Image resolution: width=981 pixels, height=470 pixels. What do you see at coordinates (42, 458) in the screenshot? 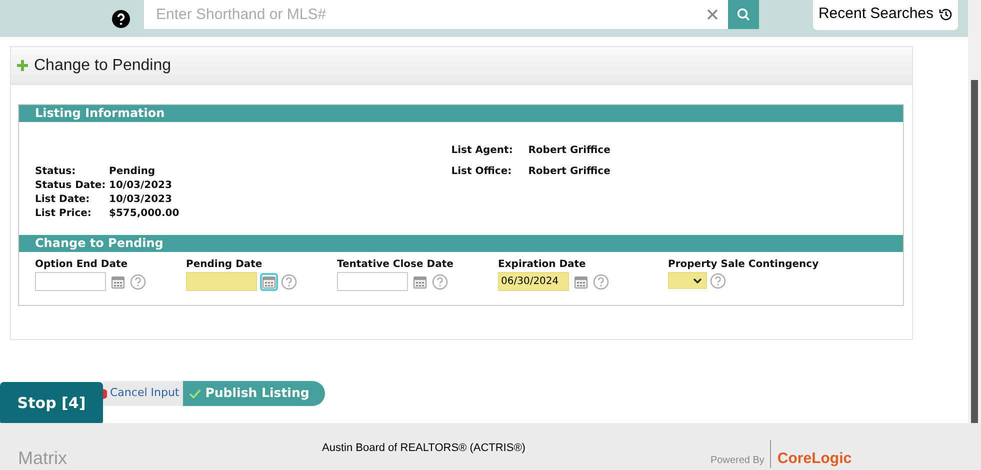
I see `brand-logo: Matrix` at bounding box center [42, 458].